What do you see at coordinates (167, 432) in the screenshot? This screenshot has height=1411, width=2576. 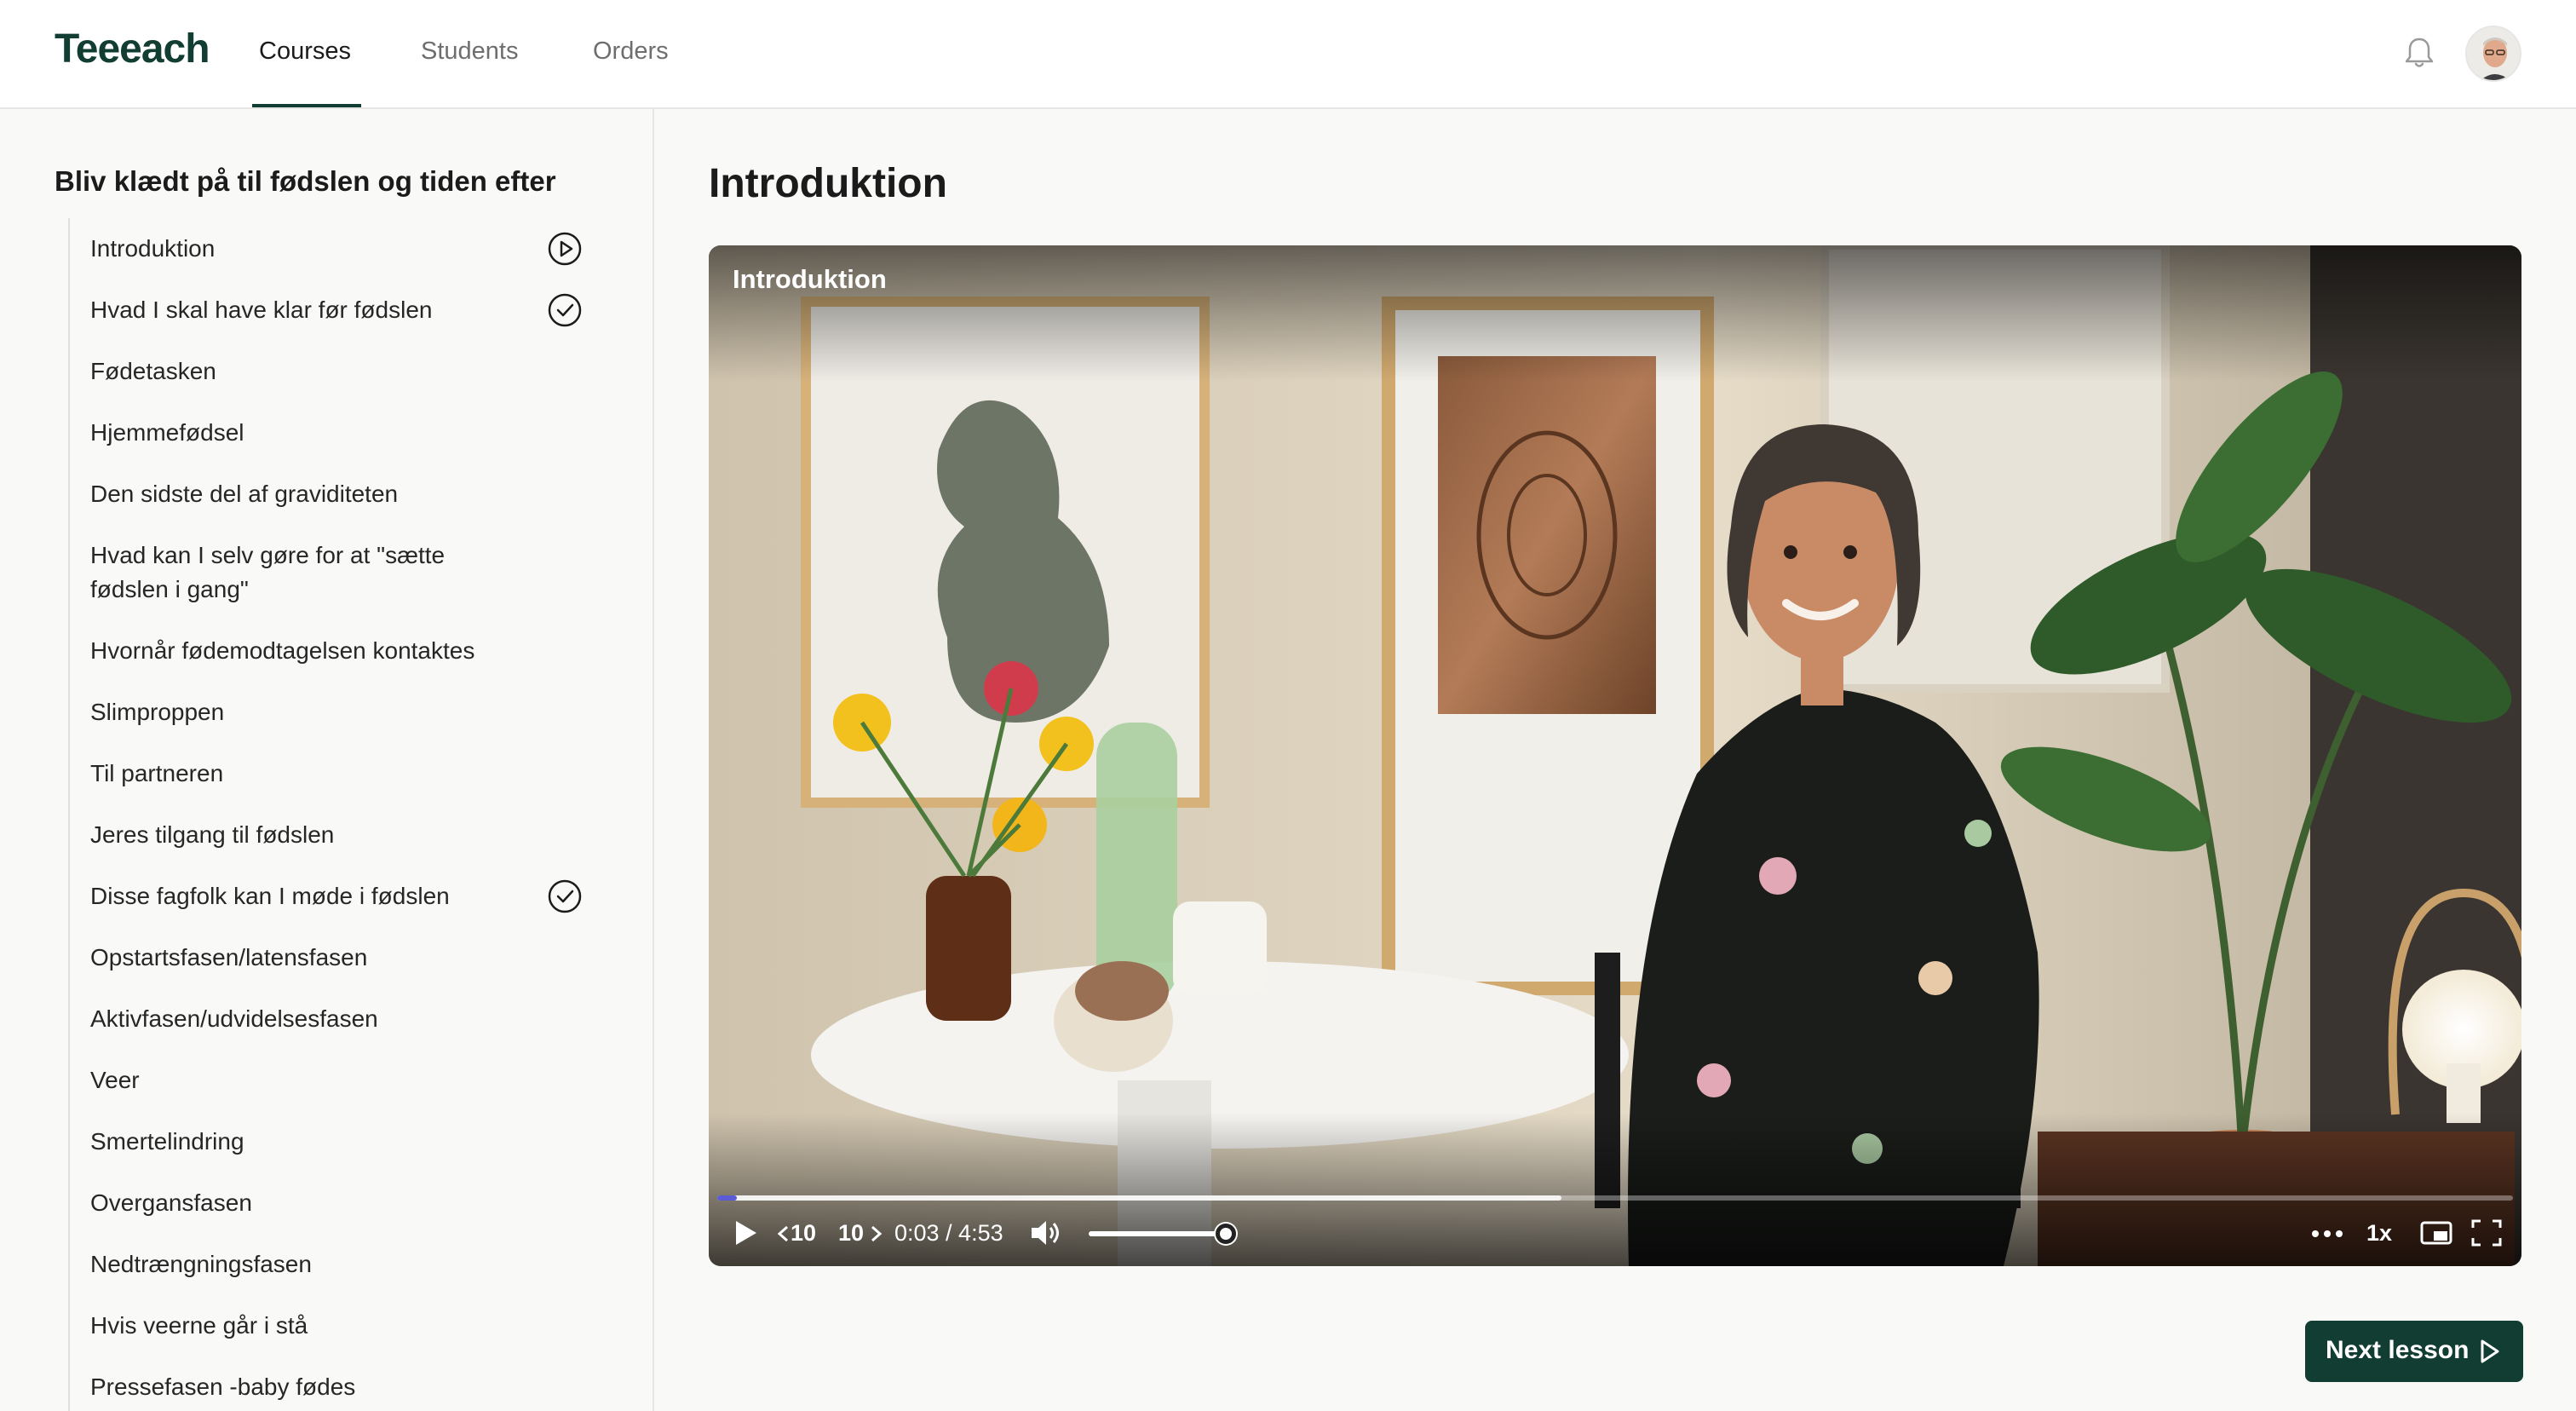 I see `lesson-label: Hjemmefødsel` at bounding box center [167, 432].